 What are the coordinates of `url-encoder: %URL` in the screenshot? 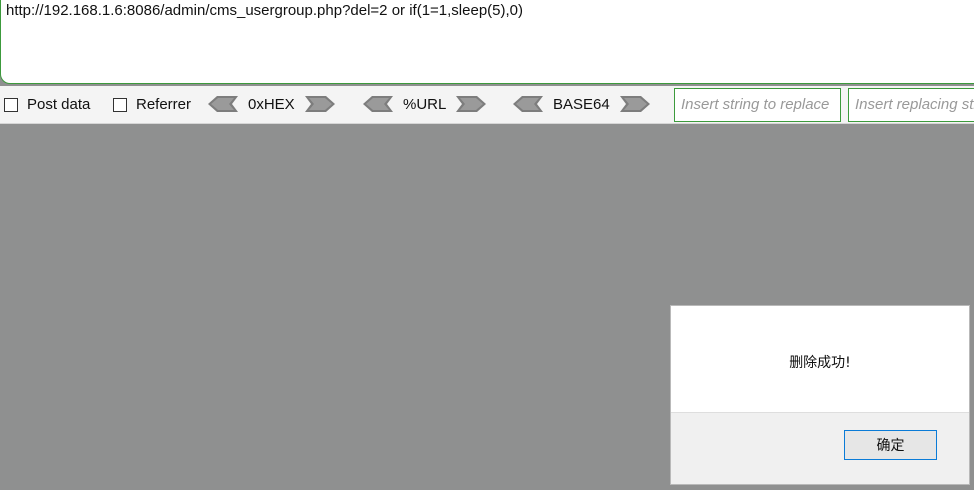 It's located at (425, 104).